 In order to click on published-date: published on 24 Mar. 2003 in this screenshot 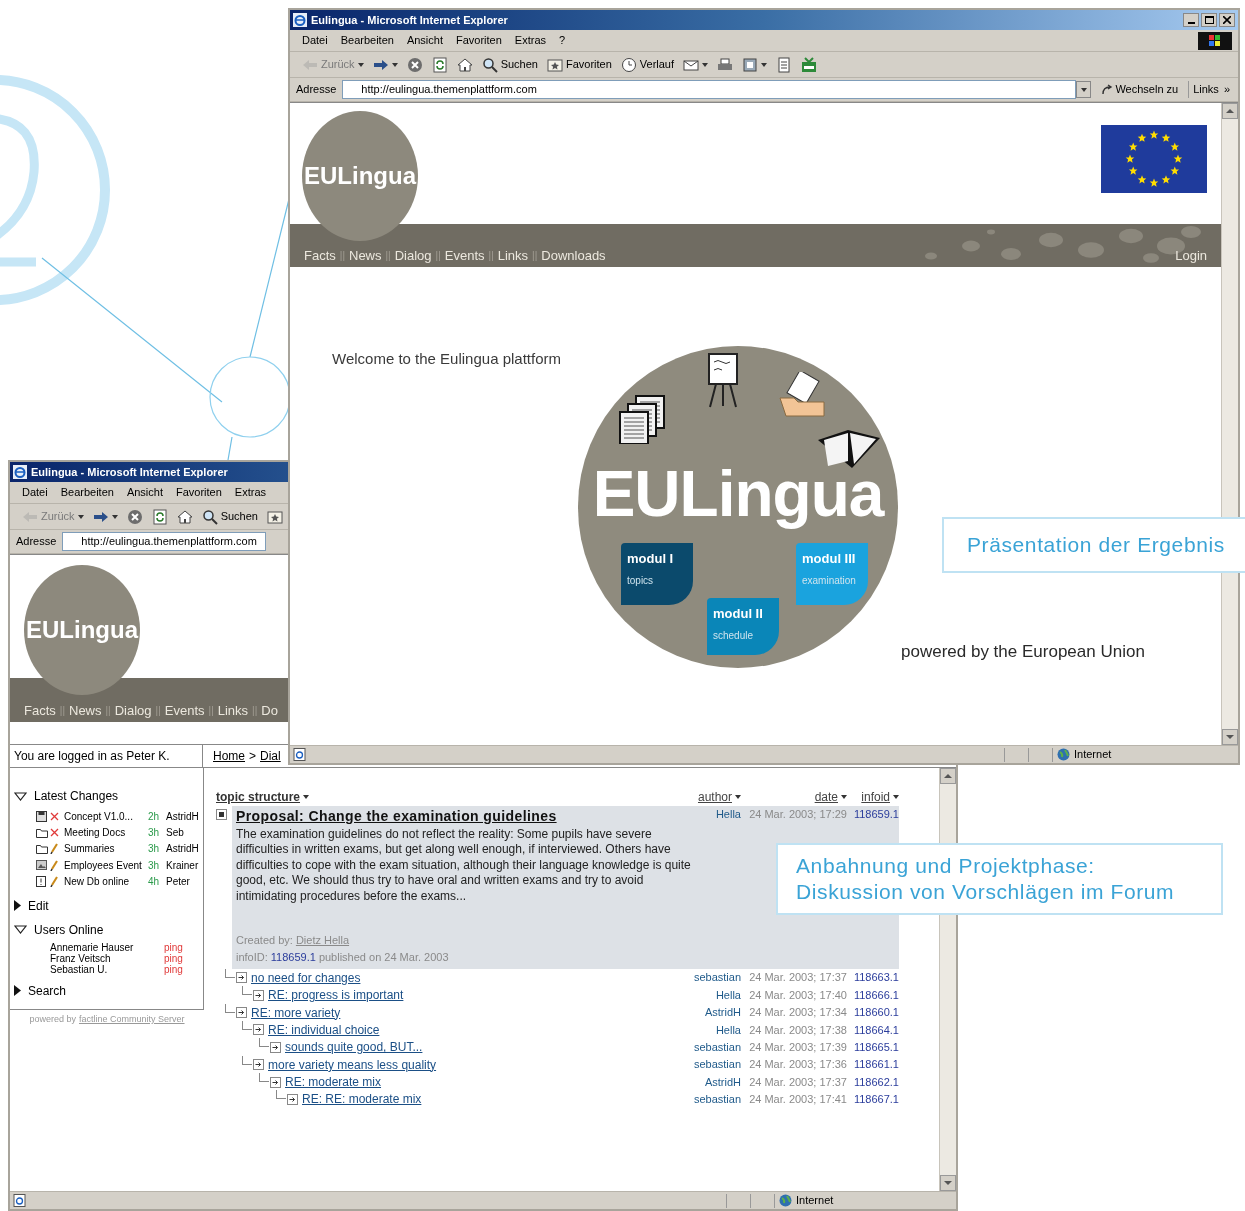, I will do `click(383, 957)`.